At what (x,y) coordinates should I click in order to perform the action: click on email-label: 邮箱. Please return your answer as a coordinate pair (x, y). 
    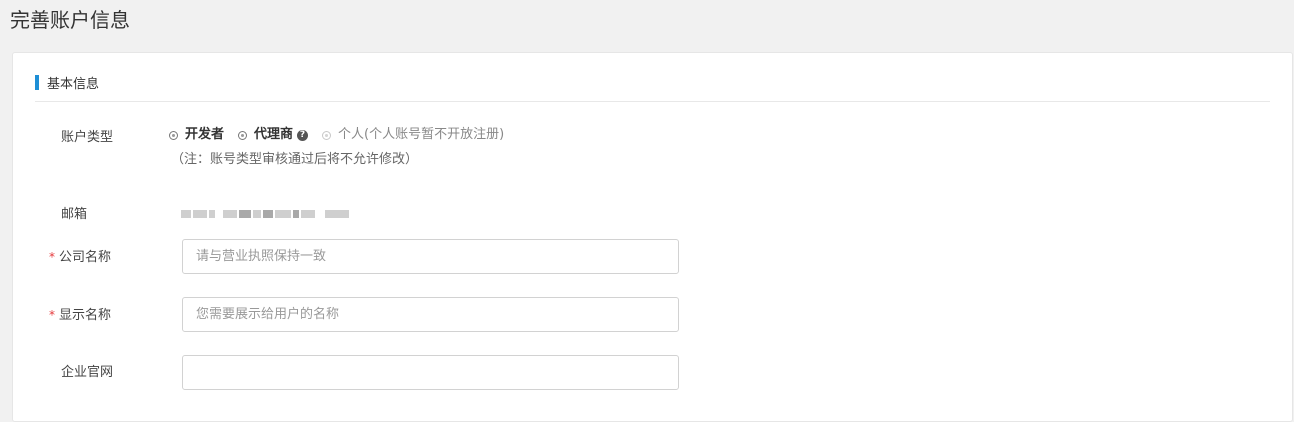
    Looking at the image, I should click on (74, 214).